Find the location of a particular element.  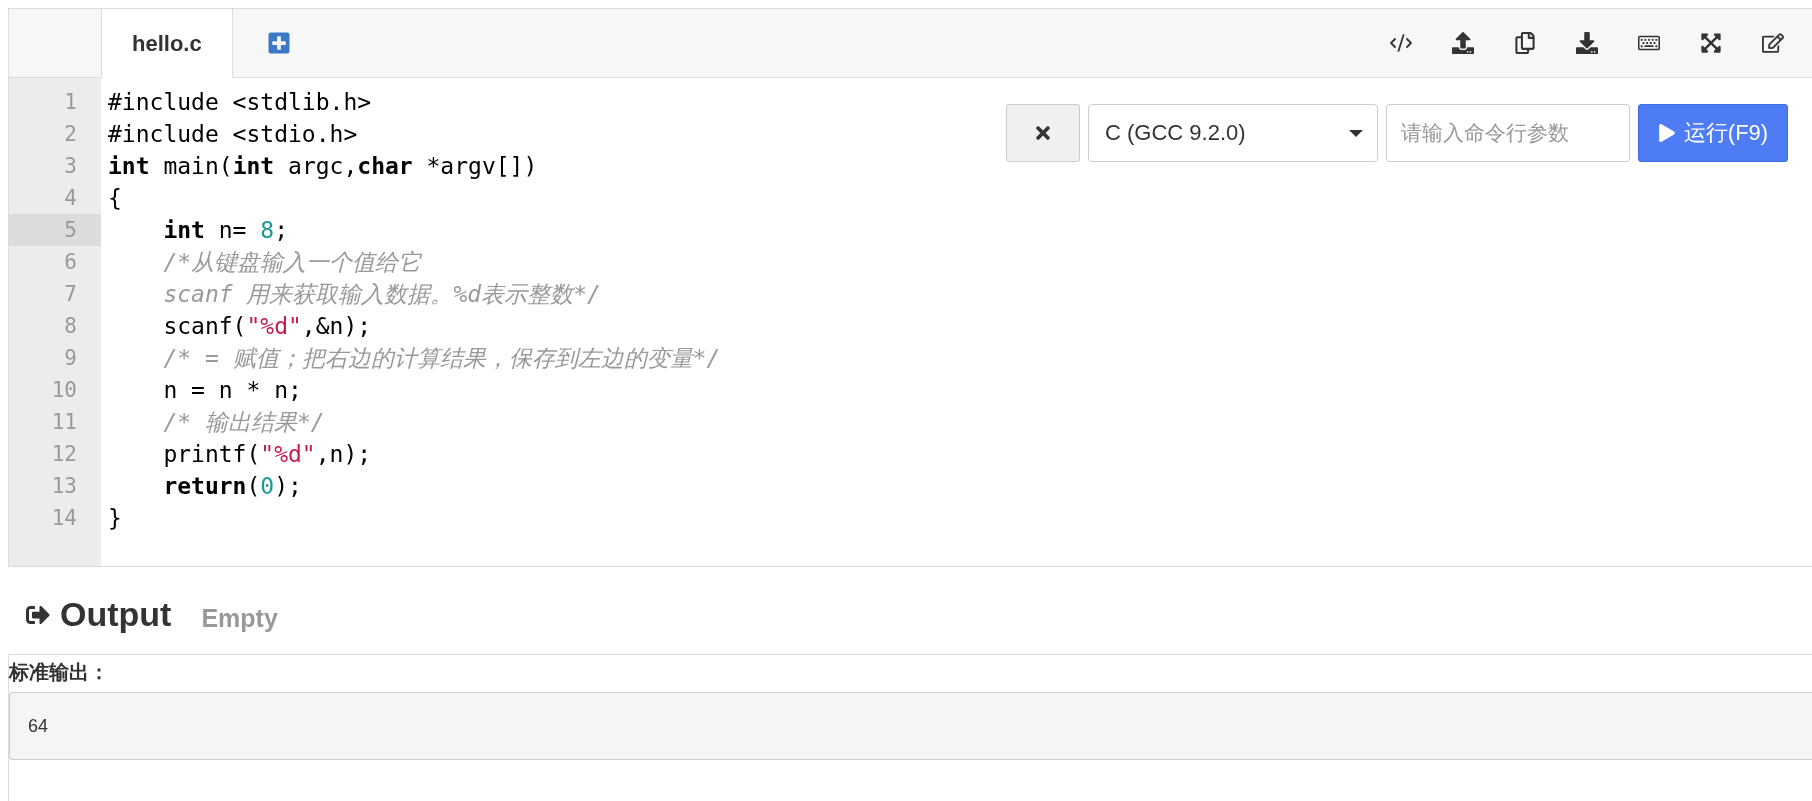

line-number: 3 is located at coordinates (70, 166).